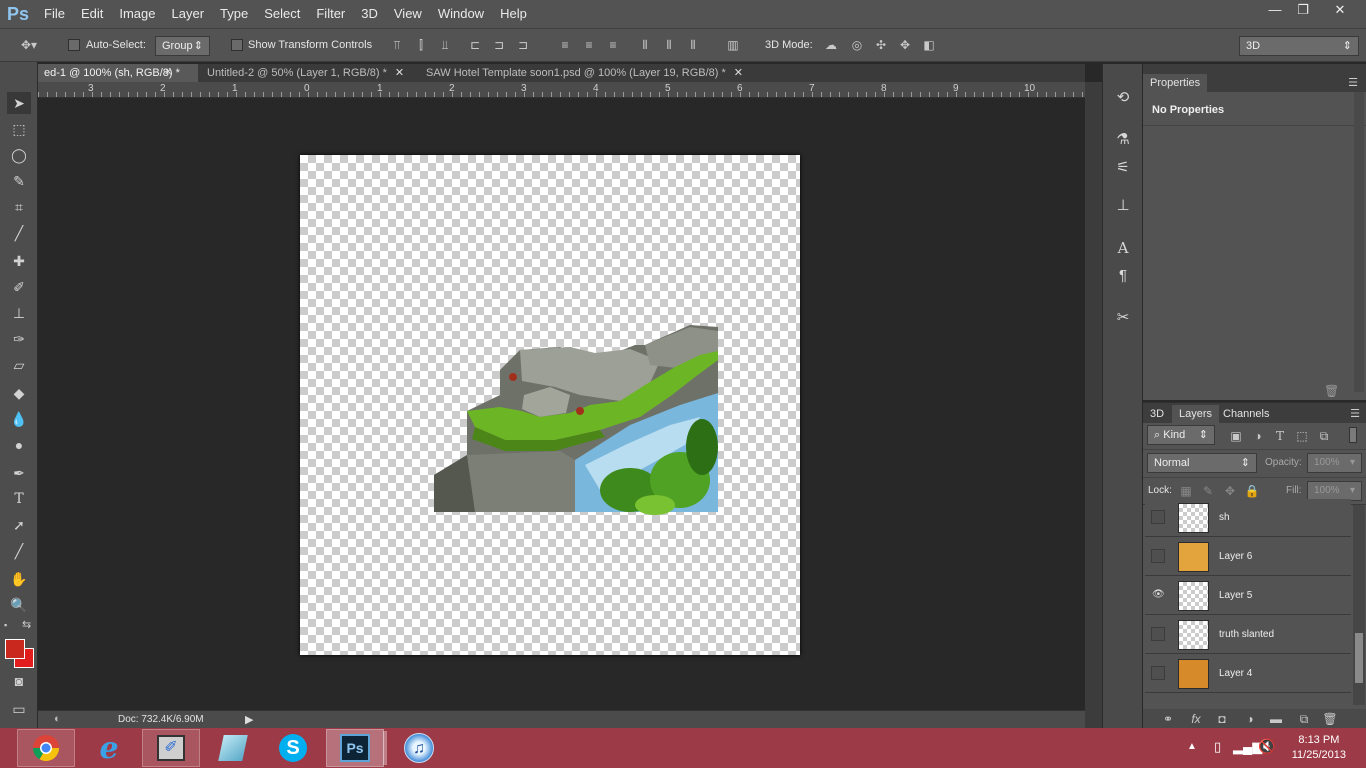  What do you see at coordinates (857, 45) in the screenshot?
I see `3d-roll-icon: ◎` at bounding box center [857, 45].